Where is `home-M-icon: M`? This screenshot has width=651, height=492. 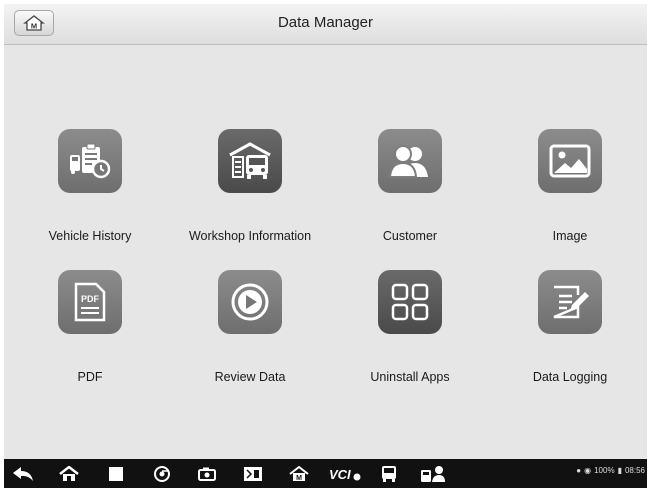
home-M-icon: M is located at coordinates (299, 473).